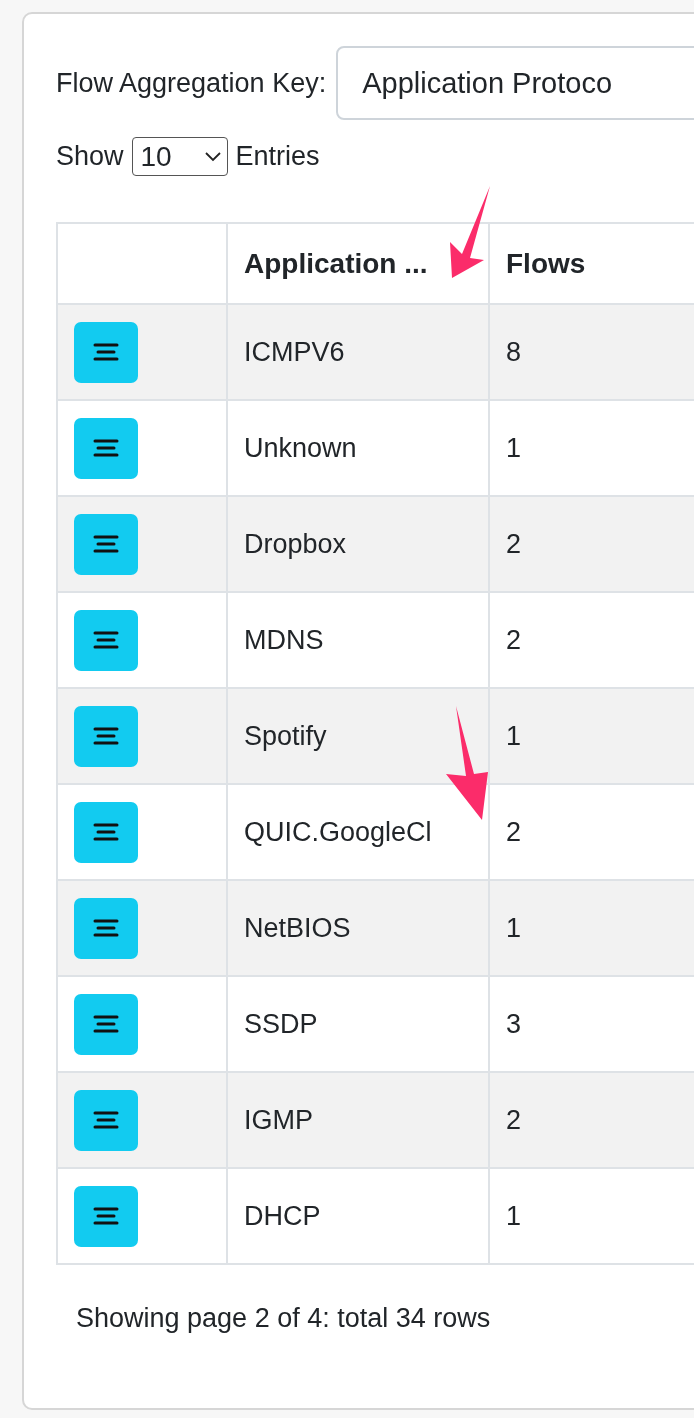 Image resolution: width=694 pixels, height=1418 pixels. Describe the element at coordinates (281, 1023) in the screenshot. I see `table-cell: SSDP` at that location.